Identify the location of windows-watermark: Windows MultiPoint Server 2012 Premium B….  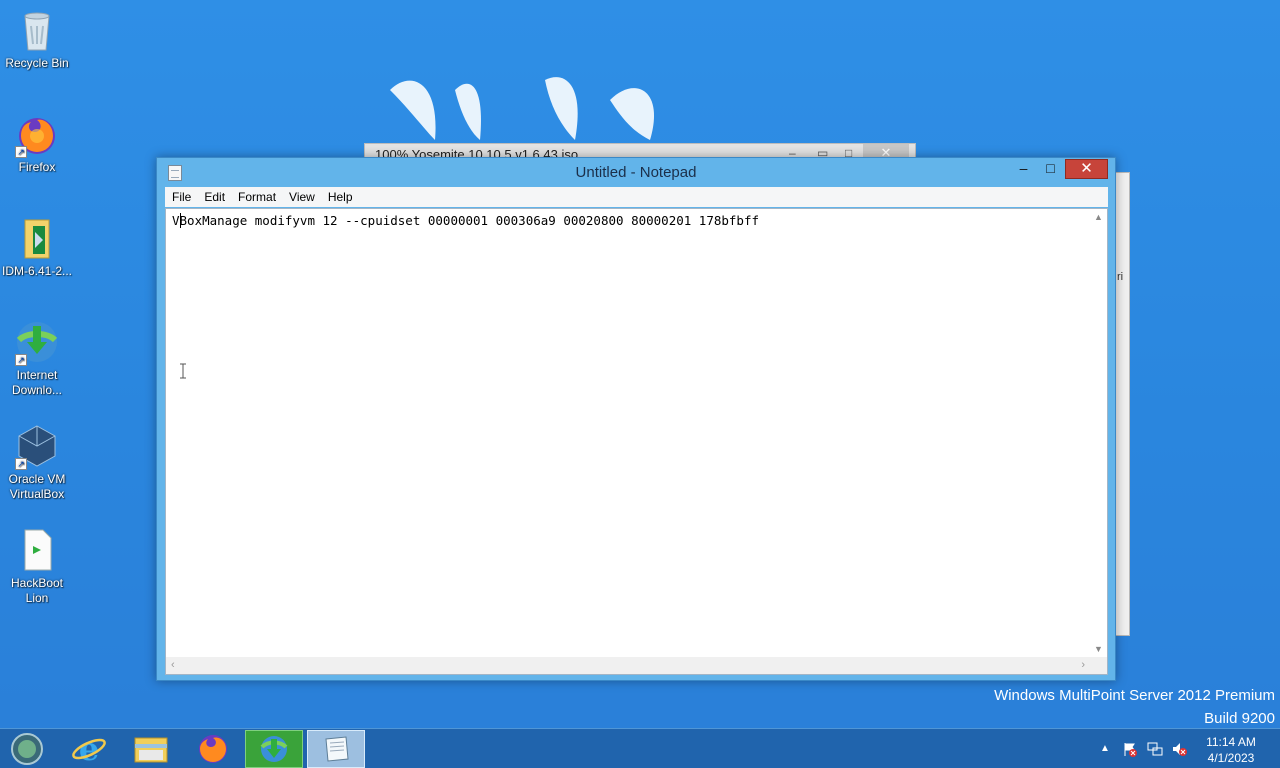
(1134, 707).